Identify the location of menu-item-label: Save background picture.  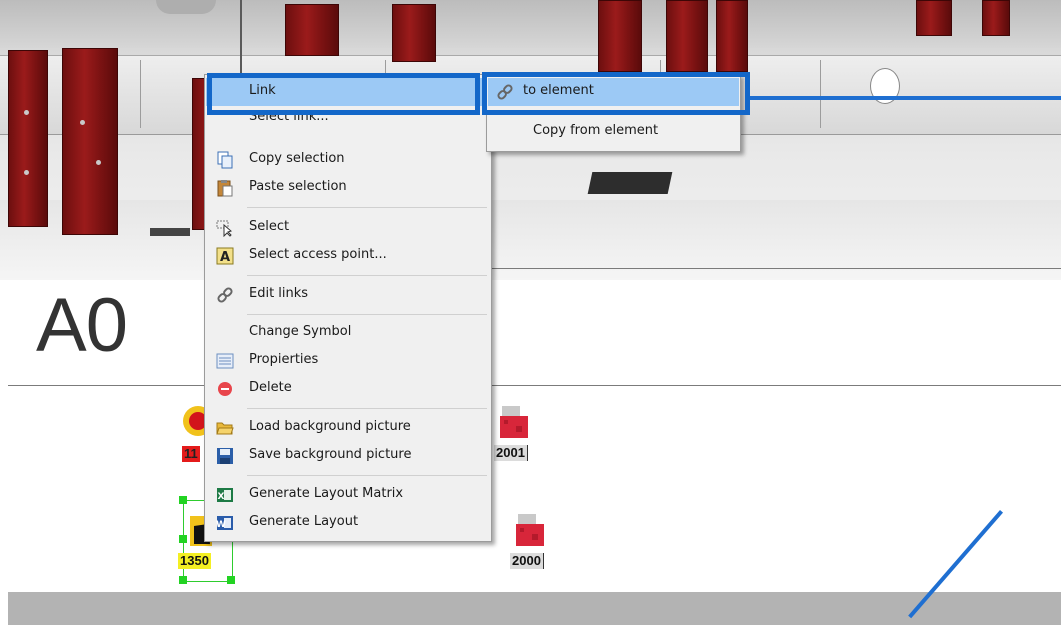
(330, 454).